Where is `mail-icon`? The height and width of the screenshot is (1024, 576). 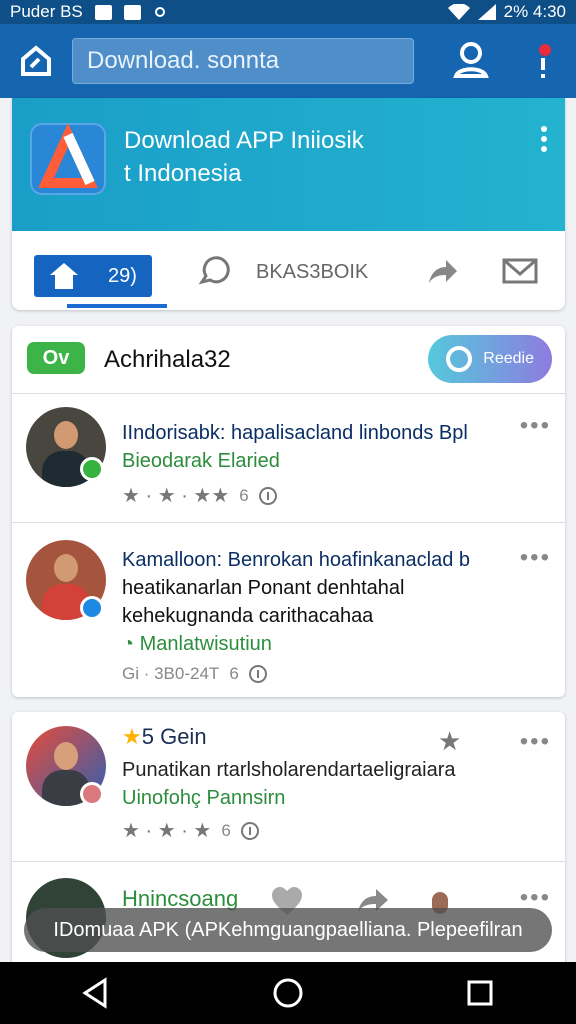
mail-icon is located at coordinates (520, 271).